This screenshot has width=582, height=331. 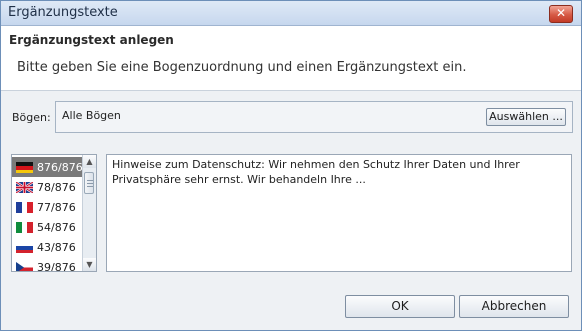 I want to click on list-item-russian: 43/876, so click(x=47, y=247).